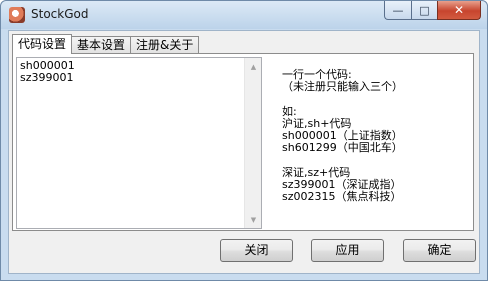 The height and width of the screenshot is (281, 488). What do you see at coordinates (60, 14) in the screenshot?
I see `window-title: StockGod` at bounding box center [60, 14].